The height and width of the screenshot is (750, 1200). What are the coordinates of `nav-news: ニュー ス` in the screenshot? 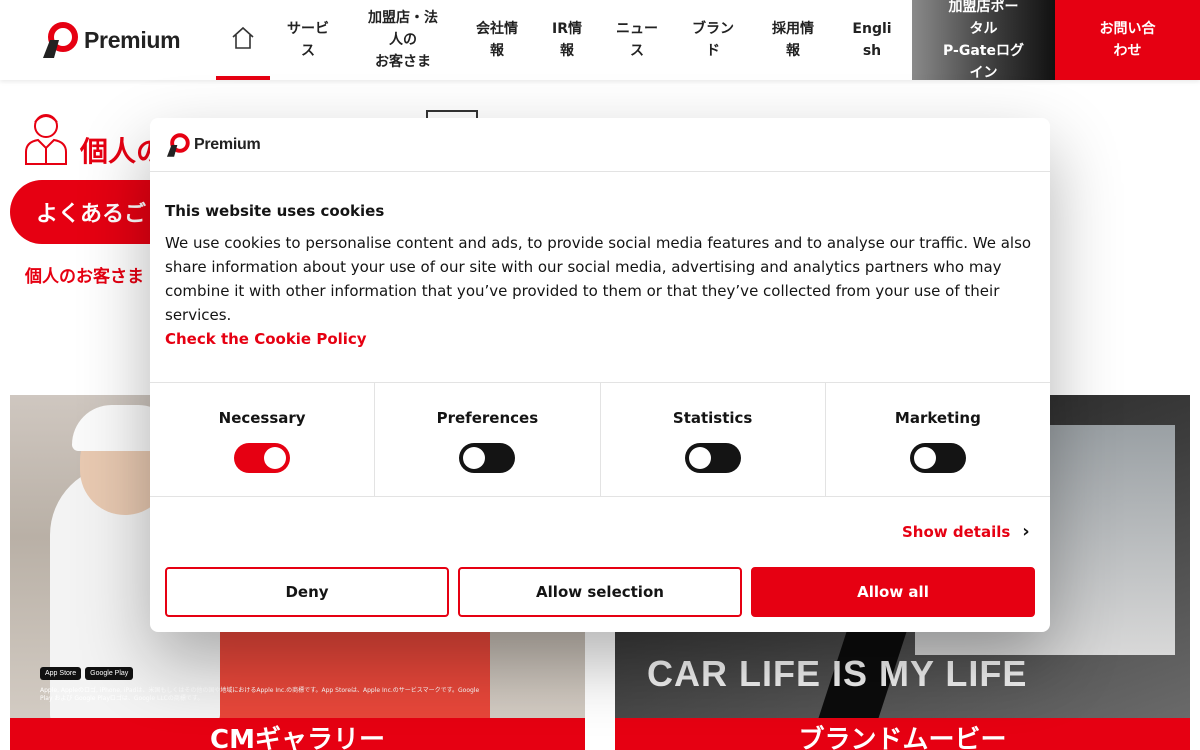 It's located at (637, 40).